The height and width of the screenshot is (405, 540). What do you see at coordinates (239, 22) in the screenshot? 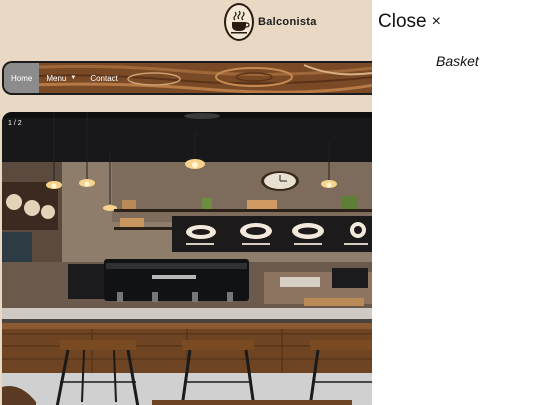
I see `coffee-cup-icon` at bounding box center [239, 22].